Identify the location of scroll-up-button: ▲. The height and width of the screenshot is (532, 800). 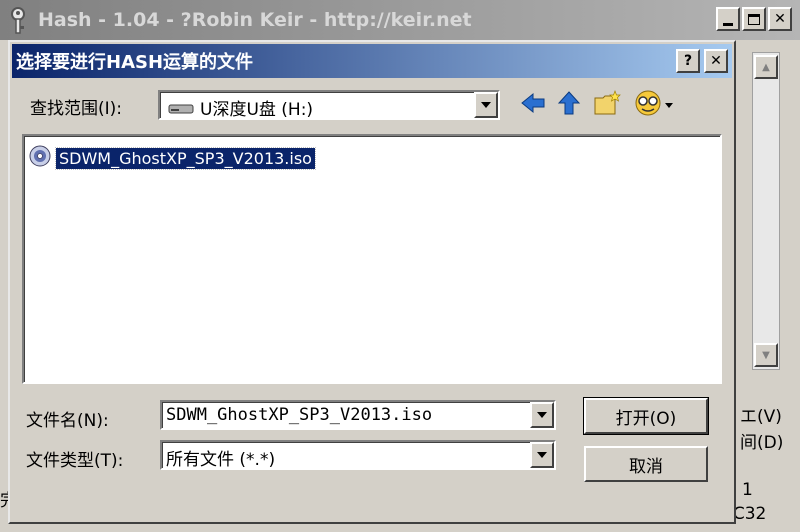
(766, 67).